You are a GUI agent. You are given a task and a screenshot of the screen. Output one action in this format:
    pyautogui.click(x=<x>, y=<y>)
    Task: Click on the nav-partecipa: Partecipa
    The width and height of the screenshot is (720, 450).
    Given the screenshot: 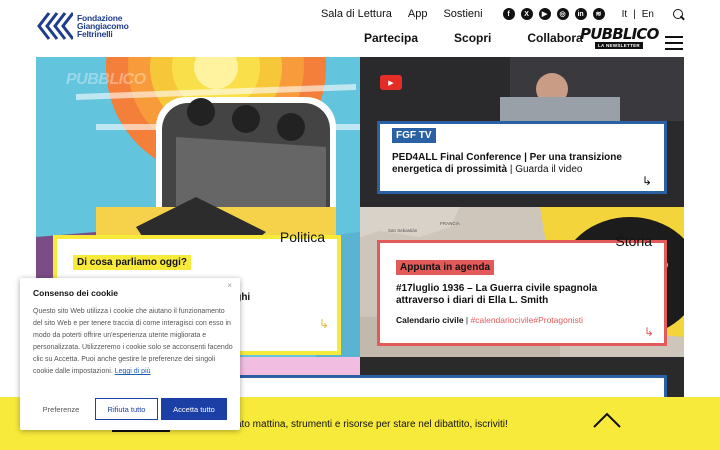 What is the action you would take?
    pyautogui.click(x=391, y=38)
    